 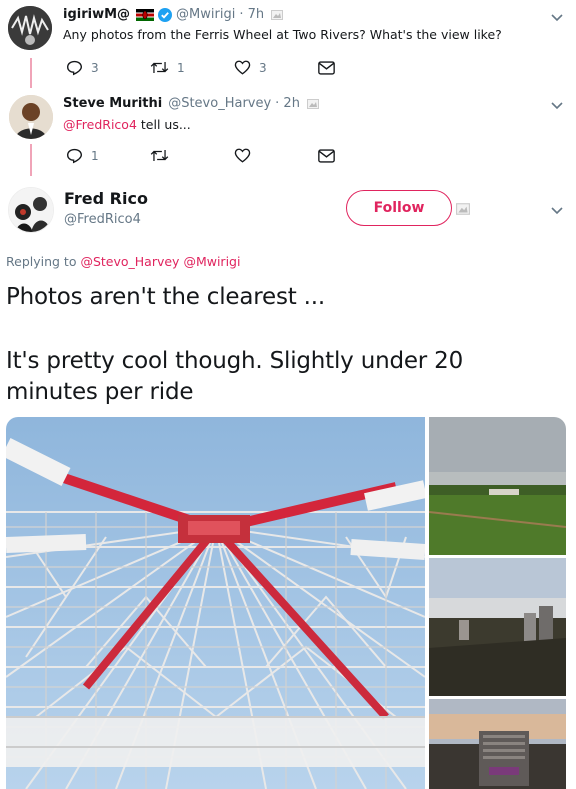 I want to click on photo-city-skyline, so click(x=497, y=627).